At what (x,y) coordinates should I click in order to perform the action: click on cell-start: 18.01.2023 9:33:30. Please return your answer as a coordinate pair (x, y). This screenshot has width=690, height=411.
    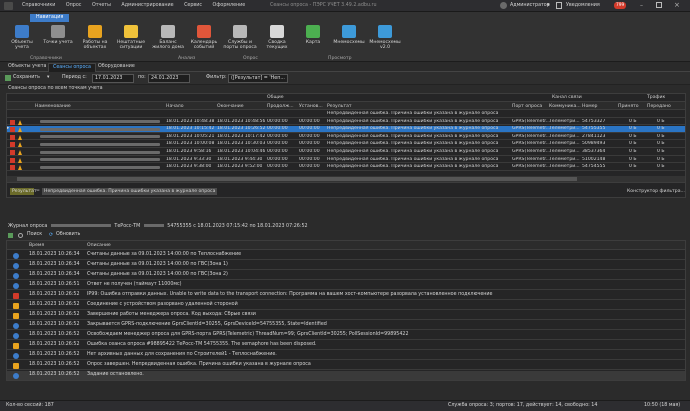
    Looking at the image, I should click on (189, 159).